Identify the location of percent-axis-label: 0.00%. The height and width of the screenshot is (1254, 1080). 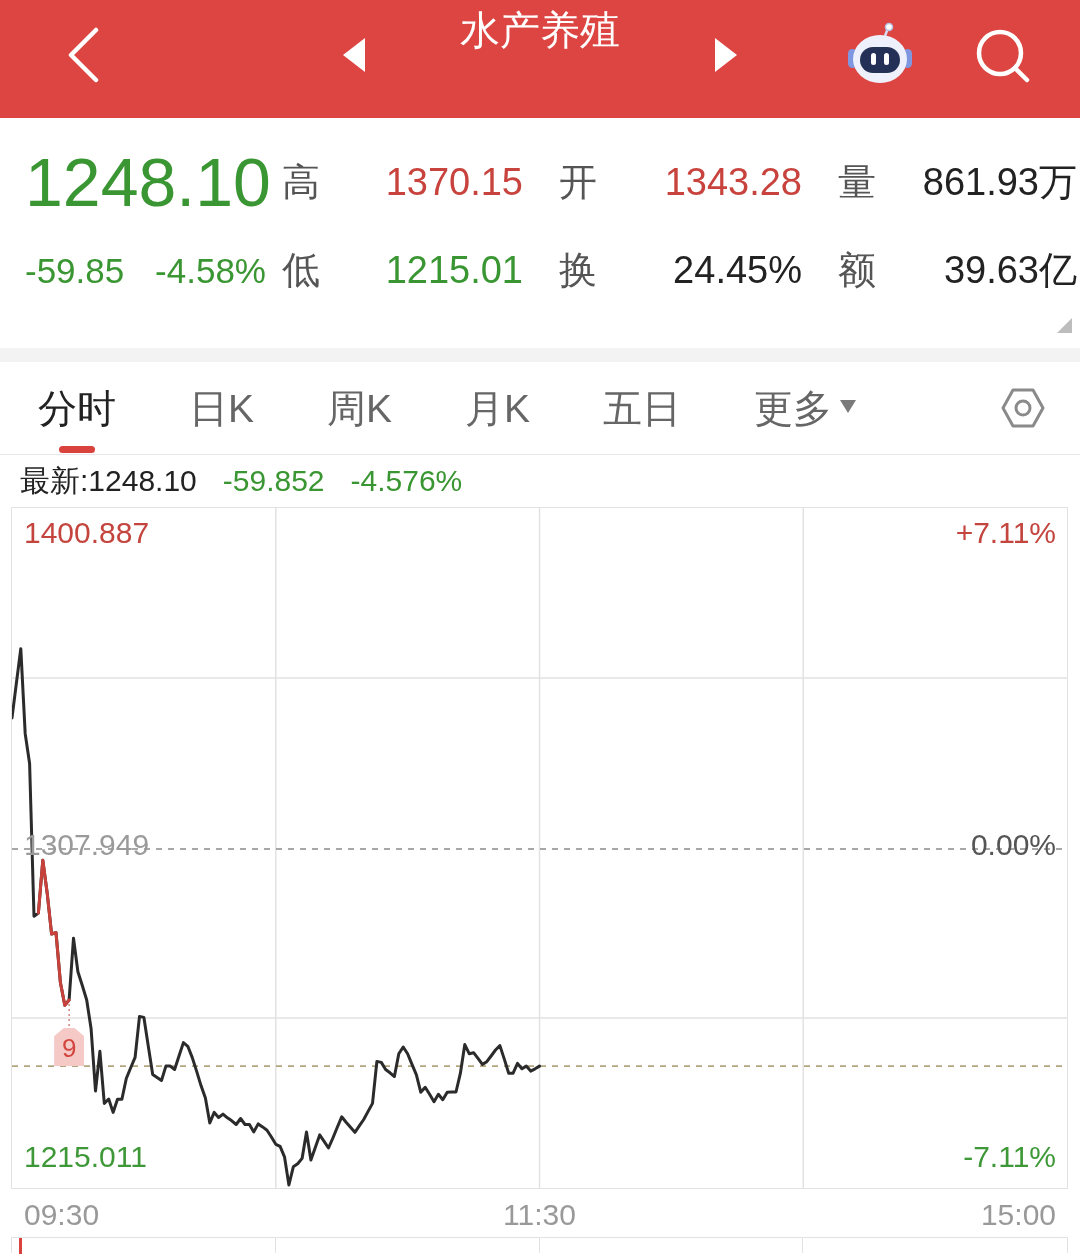
(1013, 845).